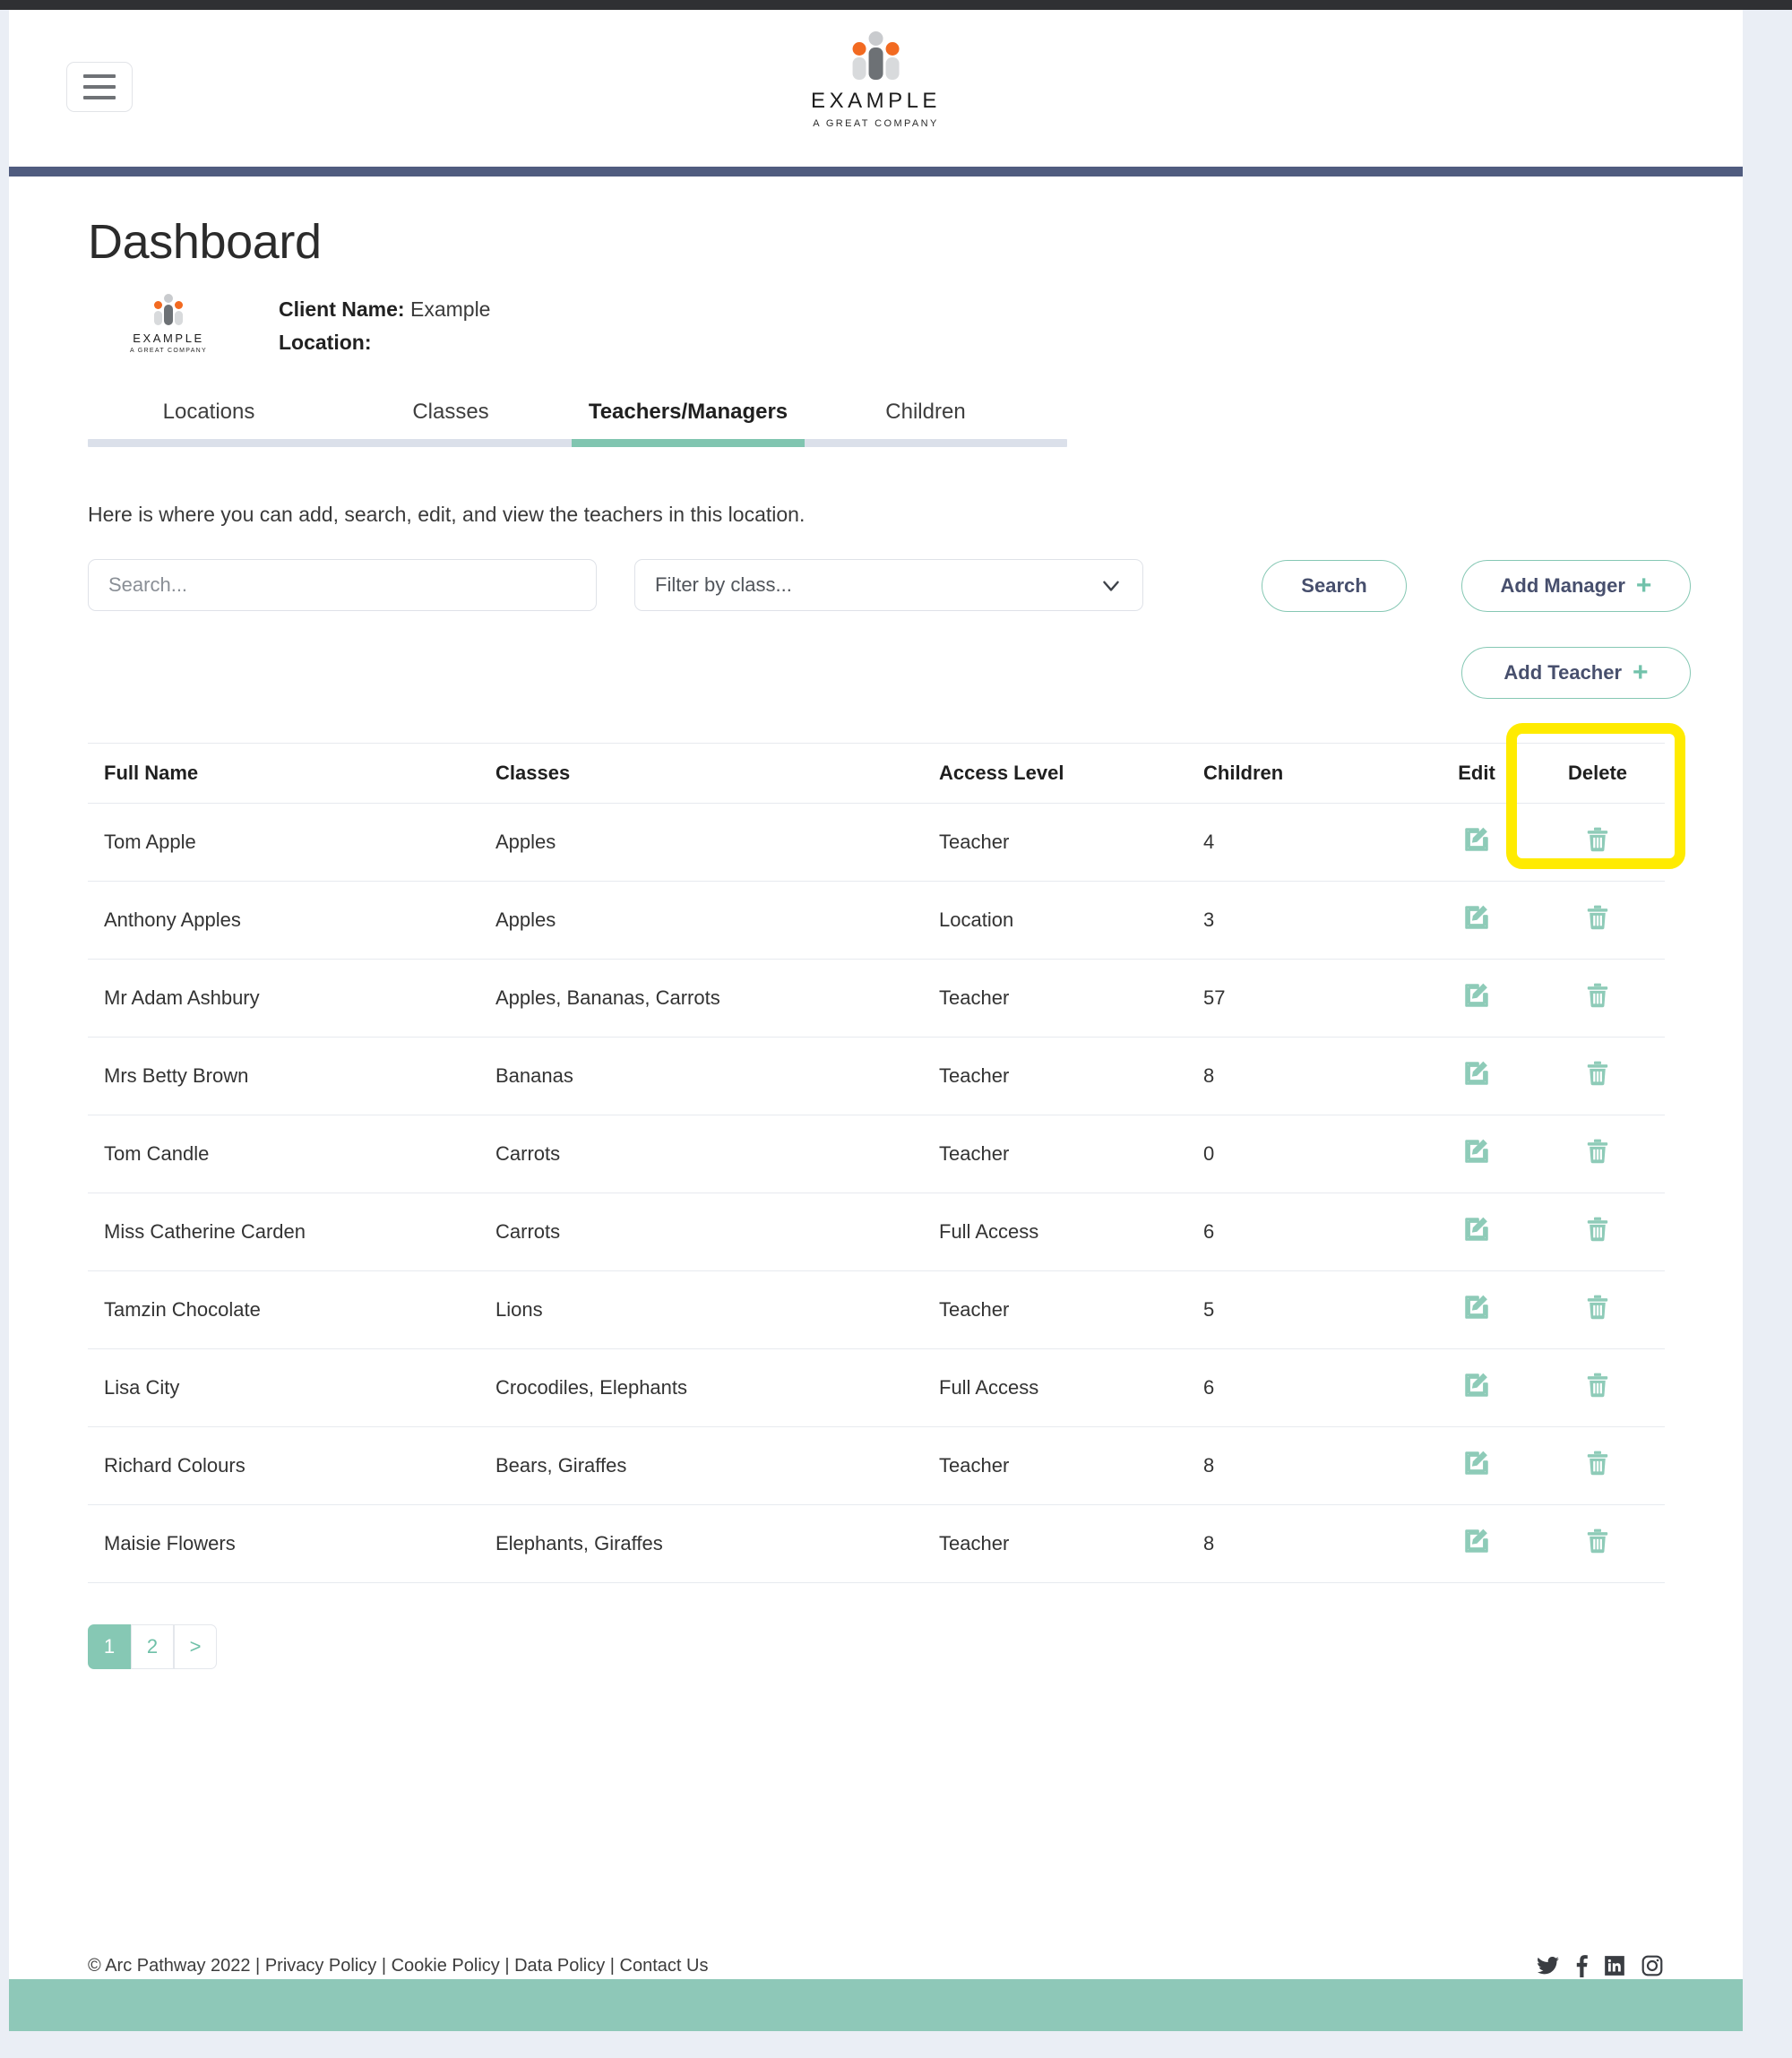  I want to click on client-logo-figures-icon, so click(168, 309).